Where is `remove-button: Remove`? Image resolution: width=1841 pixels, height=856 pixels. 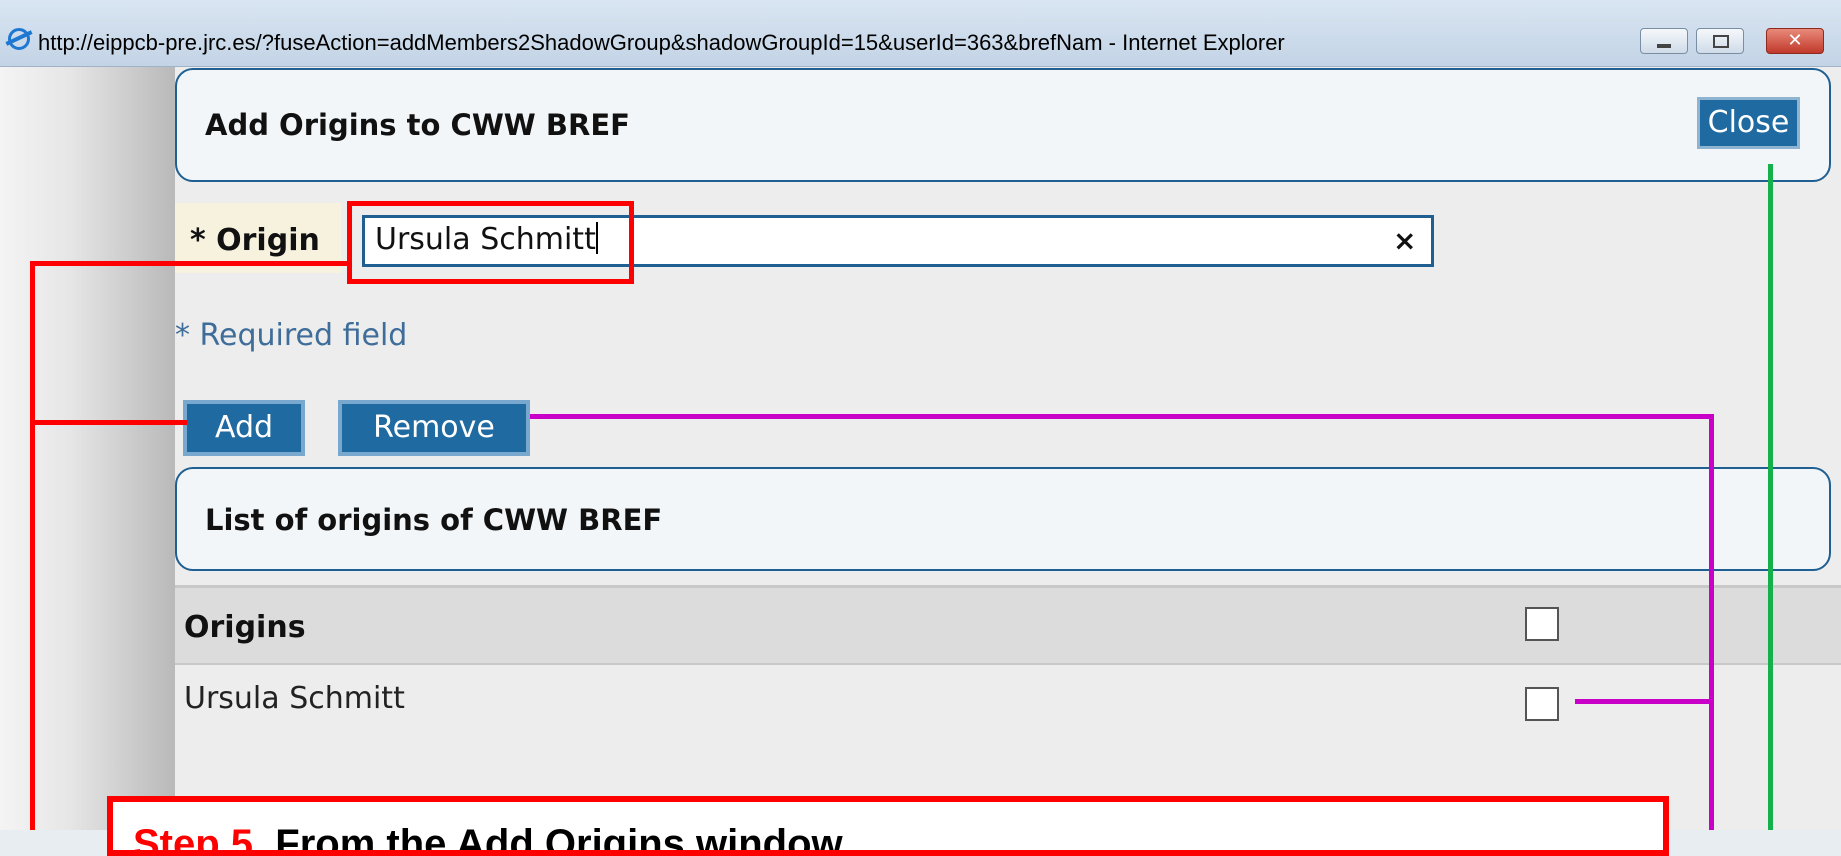 remove-button: Remove is located at coordinates (434, 428).